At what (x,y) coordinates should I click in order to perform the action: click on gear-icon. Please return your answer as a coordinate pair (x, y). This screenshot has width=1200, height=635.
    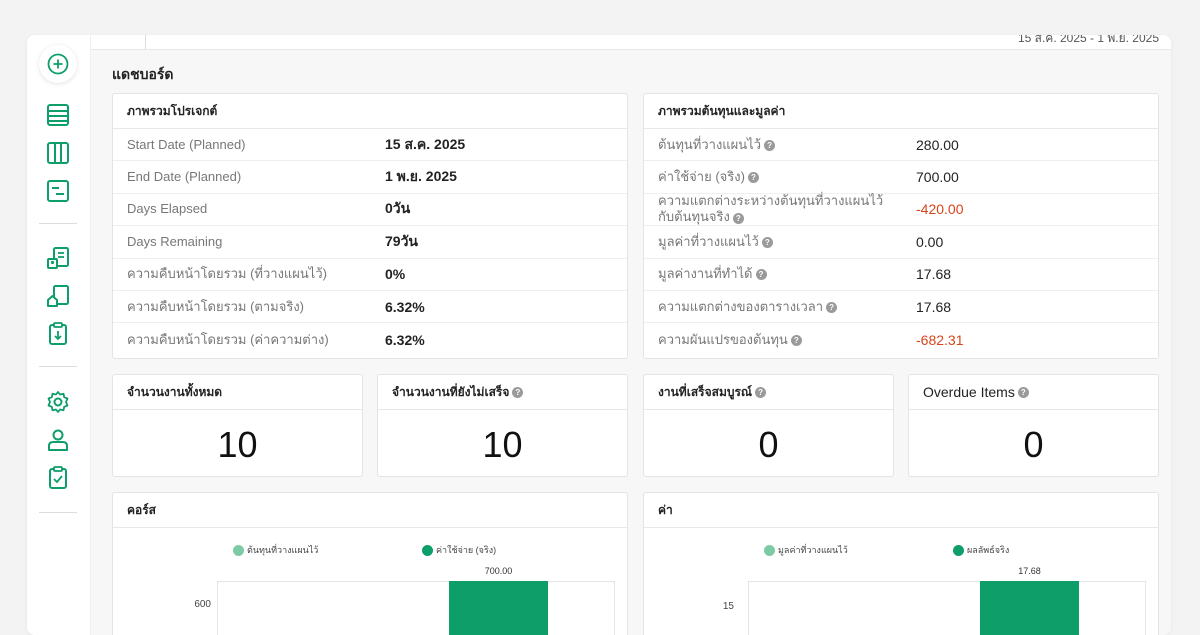
    Looking at the image, I should click on (58, 402).